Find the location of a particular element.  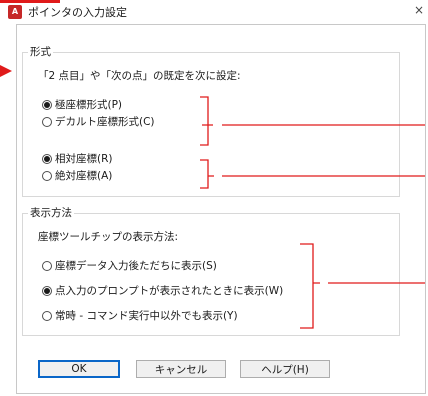

radio-label: 絶対座標(A) is located at coordinates (84, 176).